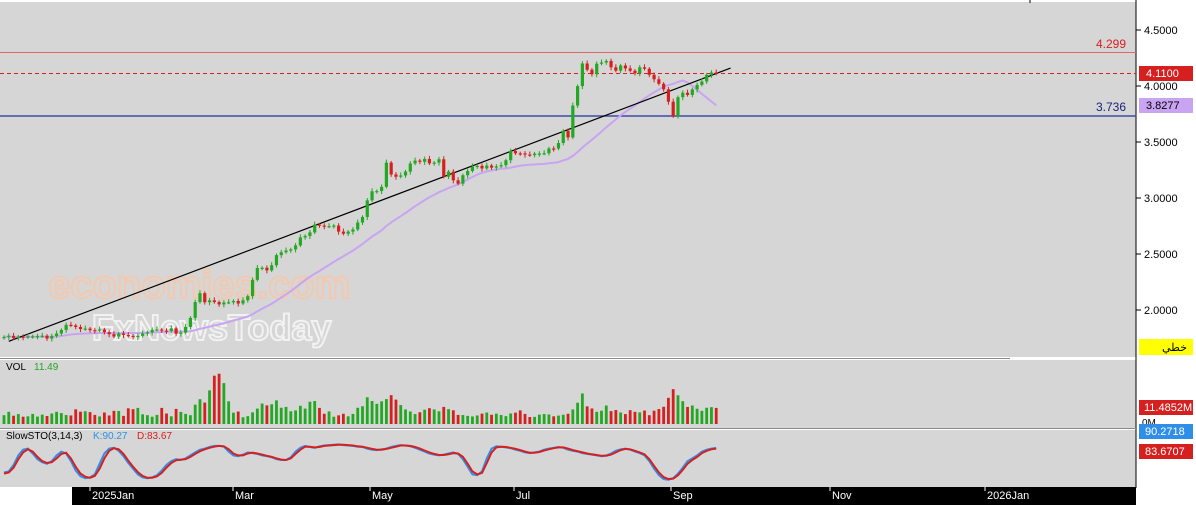  Describe the element at coordinates (523, 496) in the screenshot. I see `time-label: Jul` at that location.